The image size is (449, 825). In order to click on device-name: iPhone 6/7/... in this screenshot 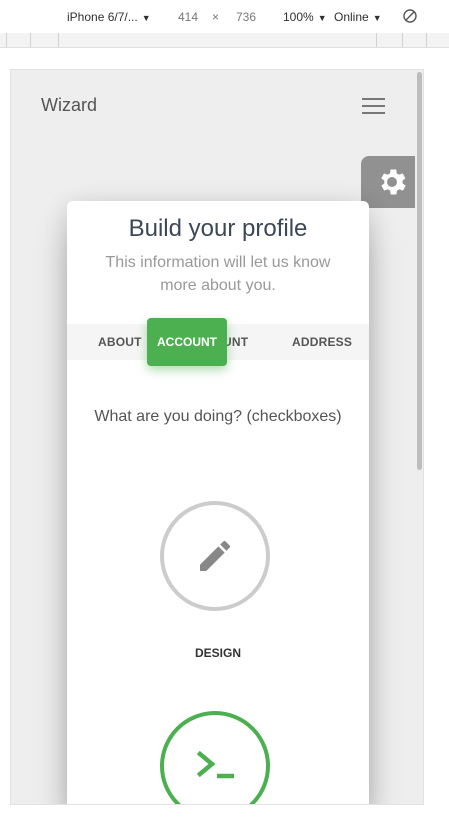, I will do `click(102, 17)`.